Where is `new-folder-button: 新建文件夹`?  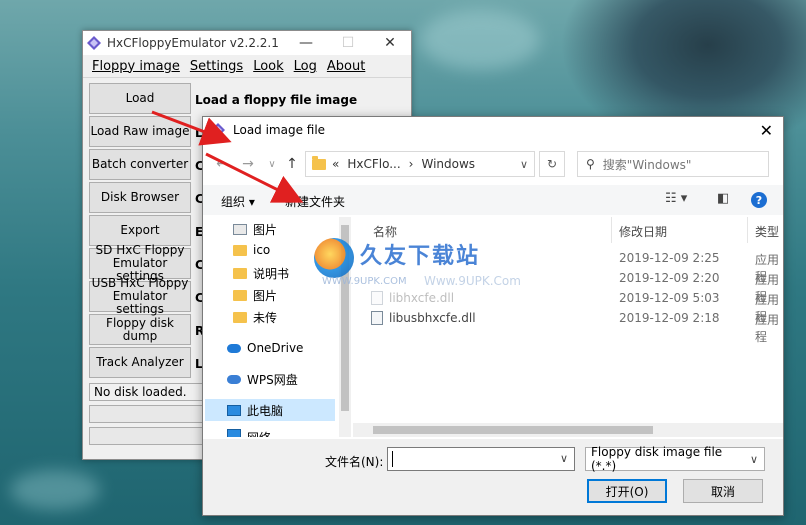 new-folder-button: 新建文件夹 is located at coordinates (315, 201).